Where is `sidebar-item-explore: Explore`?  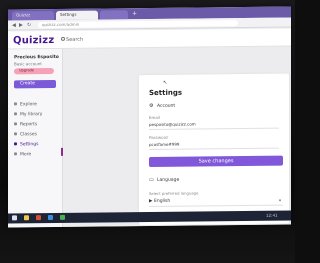 sidebar-item-explore: Explore is located at coordinates (25, 104).